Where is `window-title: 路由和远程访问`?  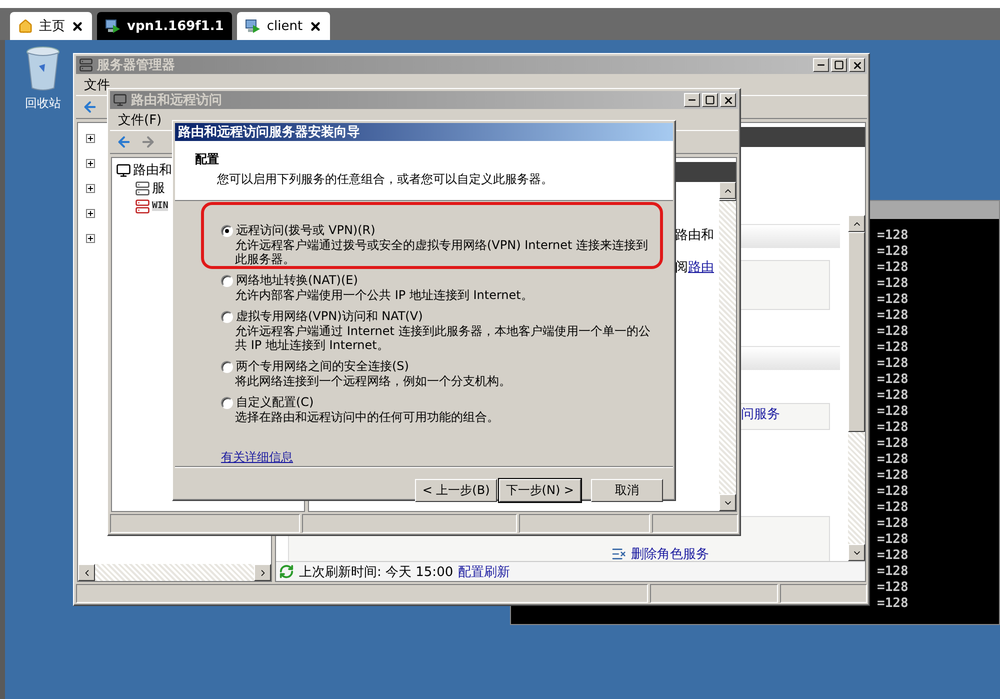 window-title: 路由和远程访问 is located at coordinates (176, 100).